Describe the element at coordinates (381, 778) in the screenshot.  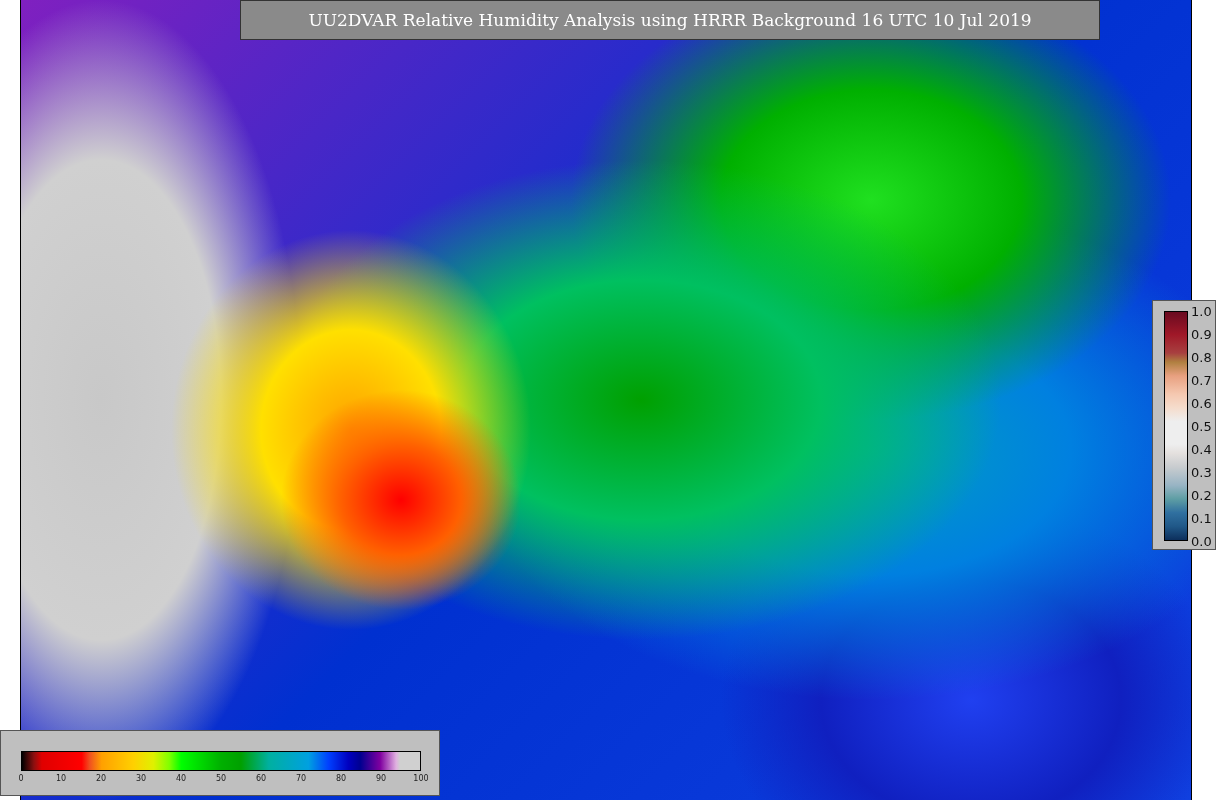
I see `tick-label: 90` at that location.